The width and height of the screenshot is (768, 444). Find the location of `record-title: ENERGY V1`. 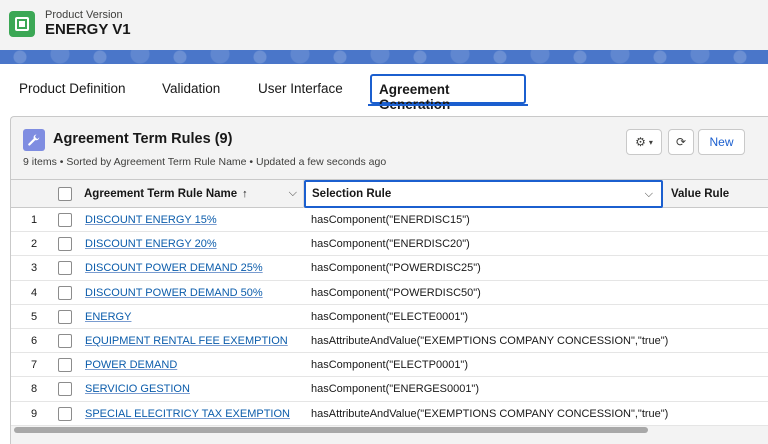

record-title: ENERGY V1 is located at coordinates (88, 29).